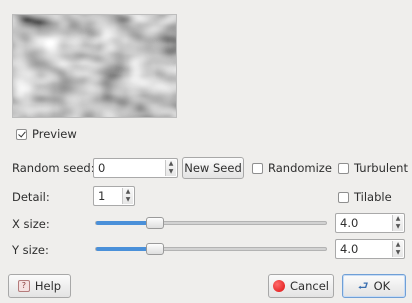 Image resolution: width=412 pixels, height=303 pixels. I want to click on turbulent-toggle: Turbulent, so click(373, 168).